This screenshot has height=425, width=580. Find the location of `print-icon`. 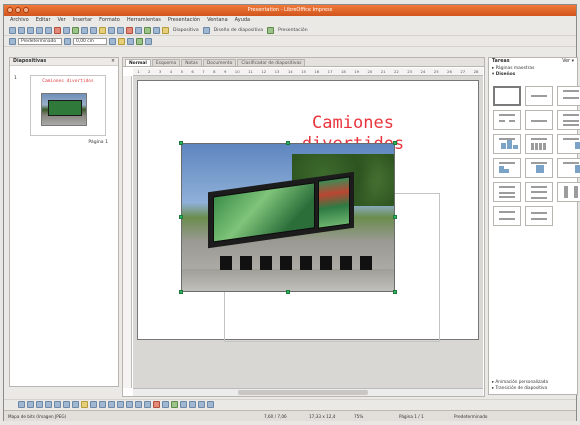

print-icon is located at coordinates (66, 30).